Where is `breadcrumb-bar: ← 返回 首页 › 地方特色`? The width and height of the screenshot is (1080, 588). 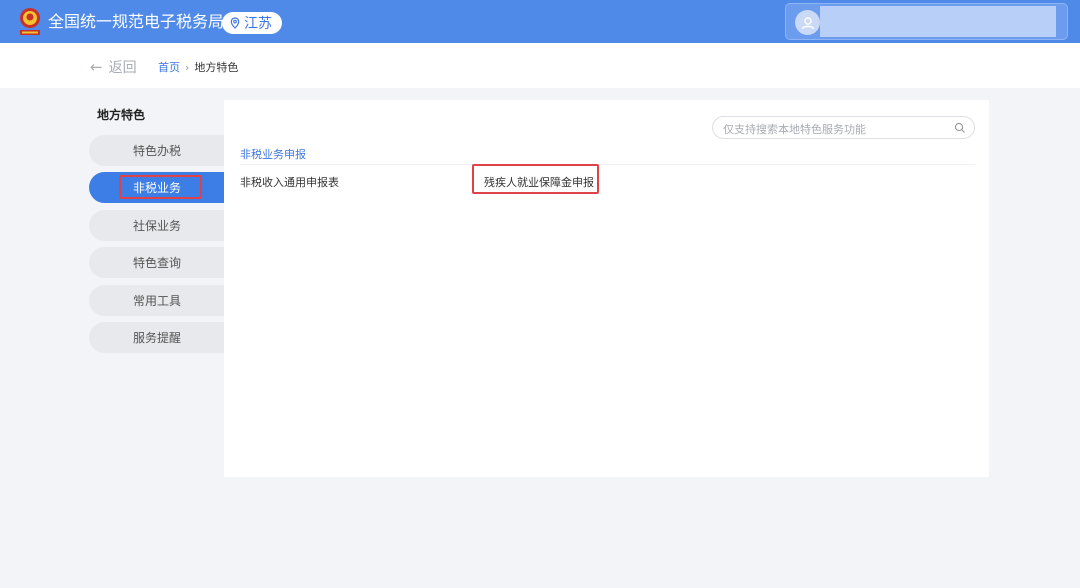
breadcrumb-bar: ← 返回 首页 › 地方特色 is located at coordinates (540, 65).